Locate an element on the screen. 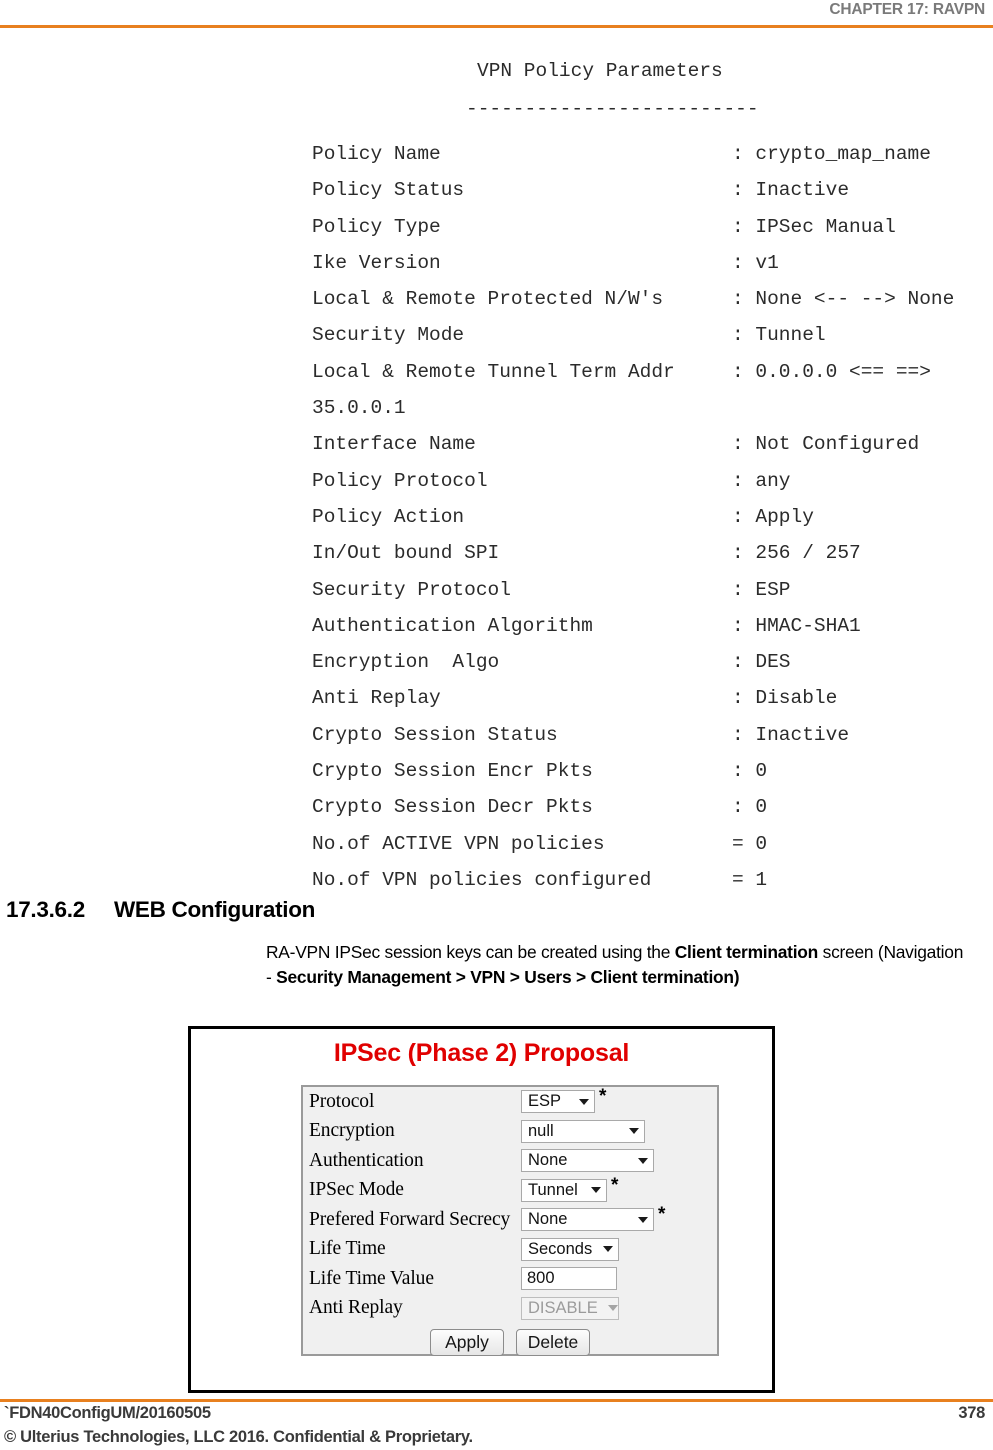 Image resolution: width=993 pixels, height=1450 pixels. header-rule is located at coordinates (496, 26).